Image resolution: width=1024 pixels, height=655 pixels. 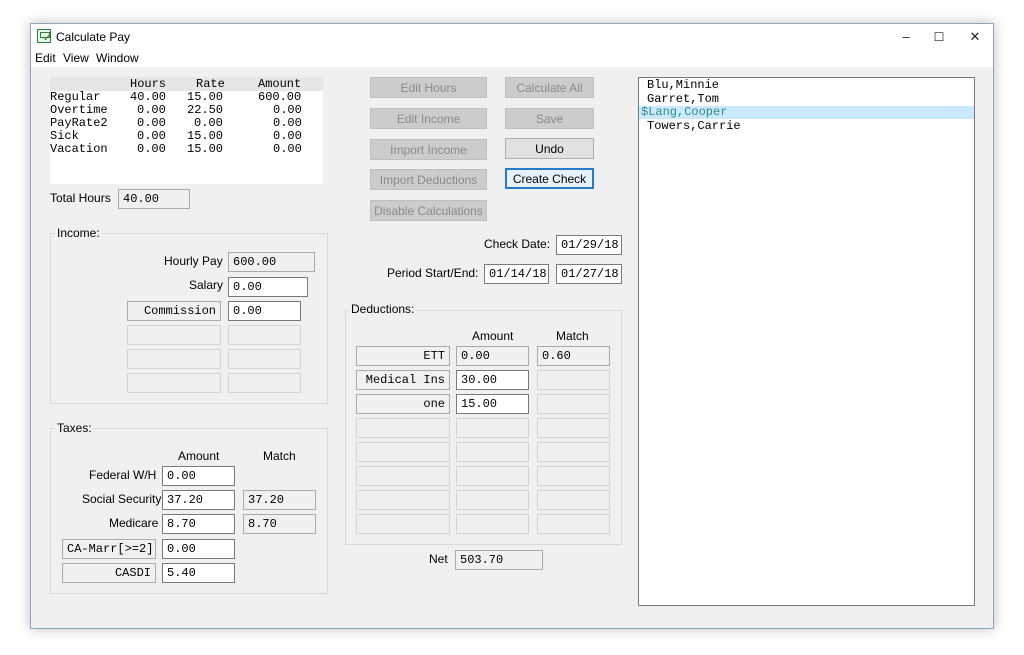 What do you see at coordinates (279, 500) in the screenshot?
I see `social-security-match-field: 37.20` at bounding box center [279, 500].